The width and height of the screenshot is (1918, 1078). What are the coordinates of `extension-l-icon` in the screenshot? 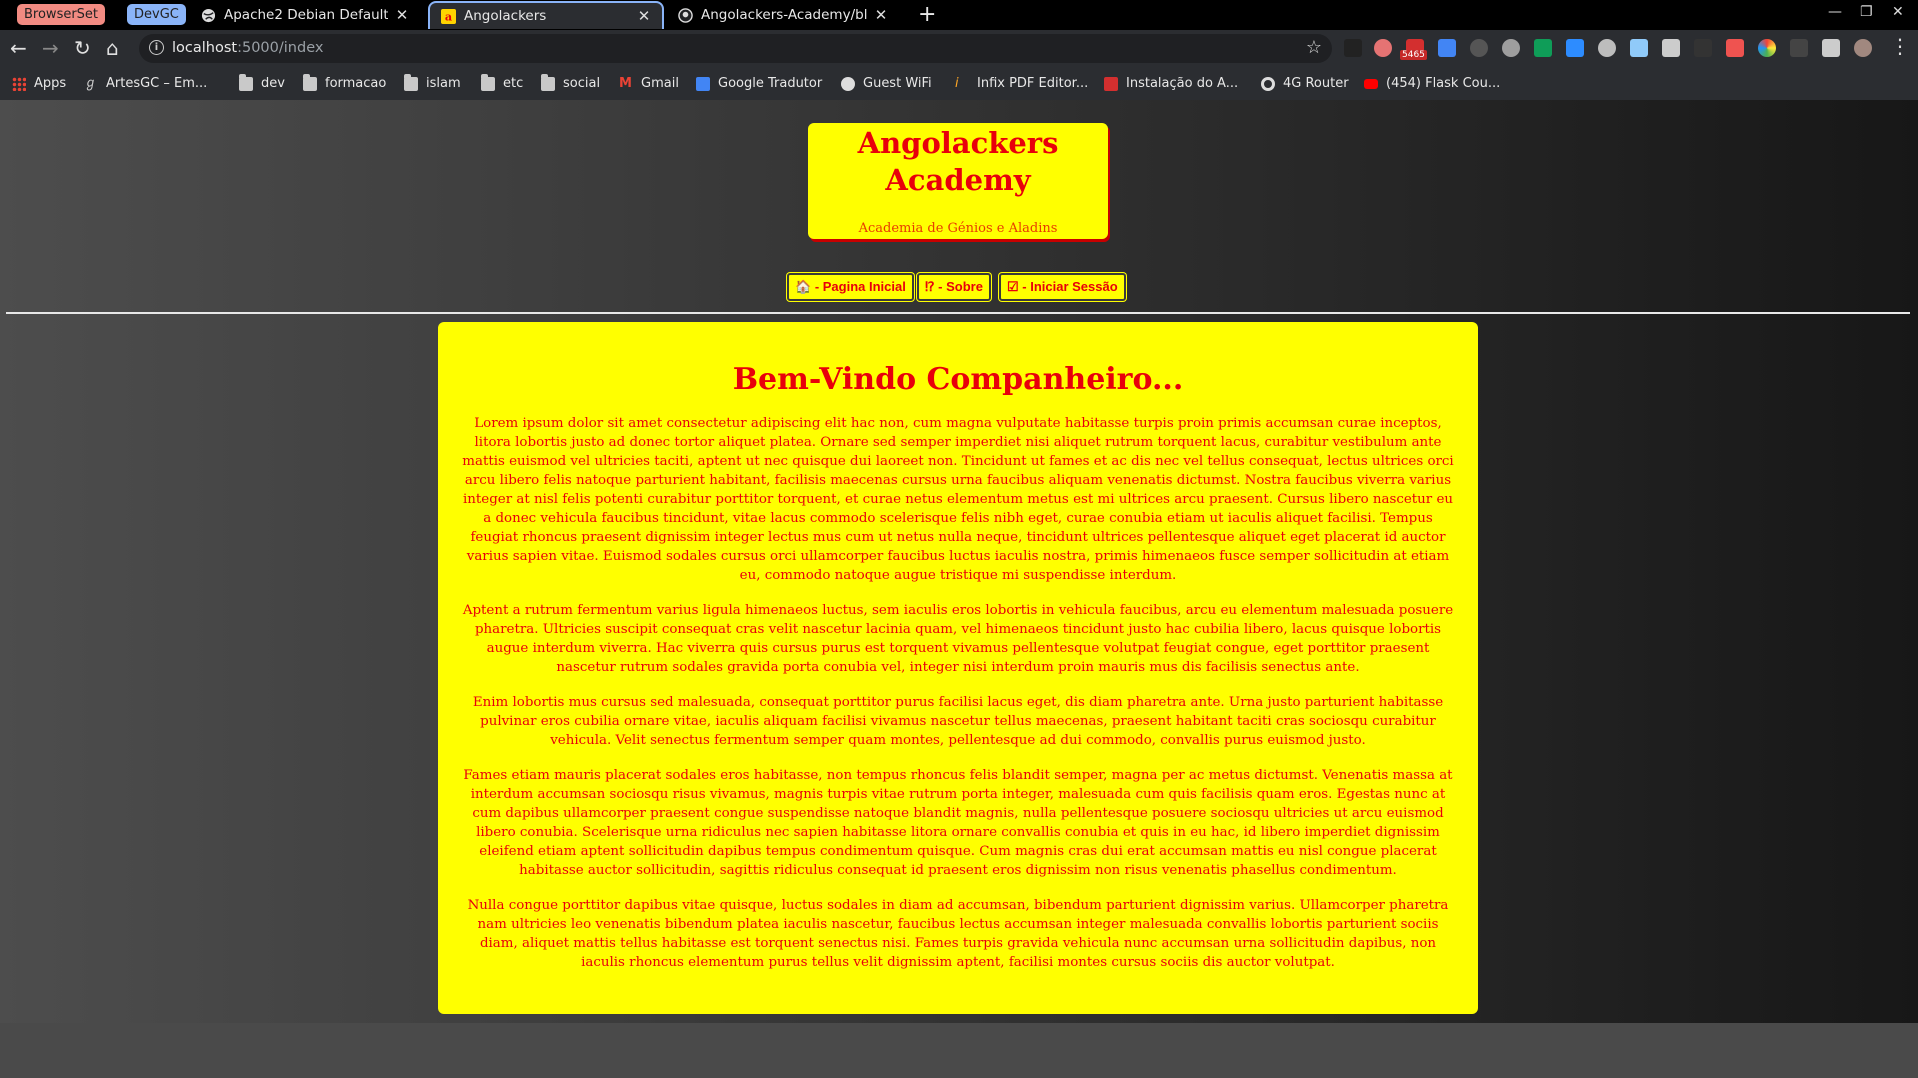 It's located at (1703, 48).